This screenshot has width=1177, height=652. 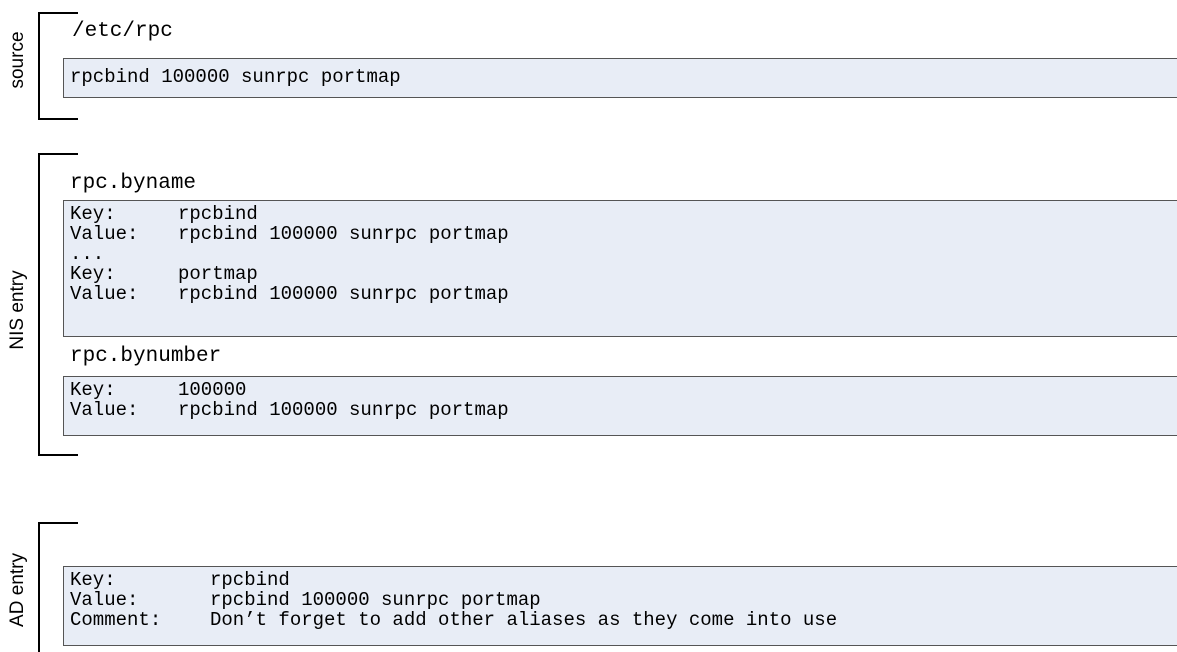 I want to click on nis-byname-line: Key: portmap, so click(x=623, y=274).